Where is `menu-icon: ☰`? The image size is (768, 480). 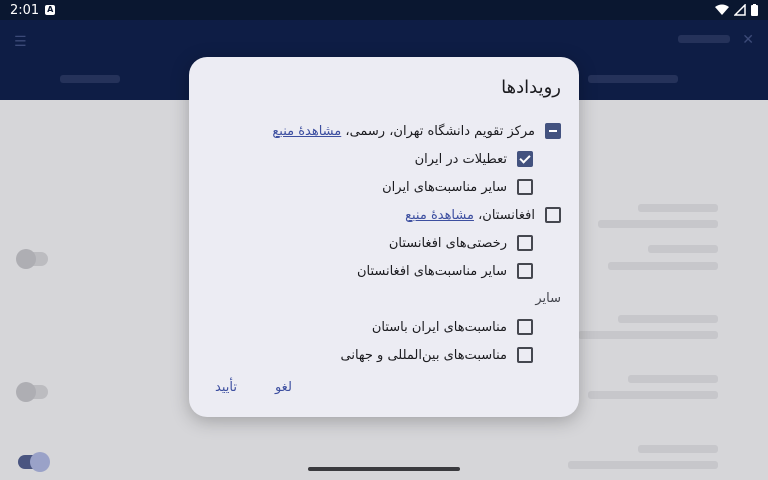
menu-icon: ☰ is located at coordinates (20, 42).